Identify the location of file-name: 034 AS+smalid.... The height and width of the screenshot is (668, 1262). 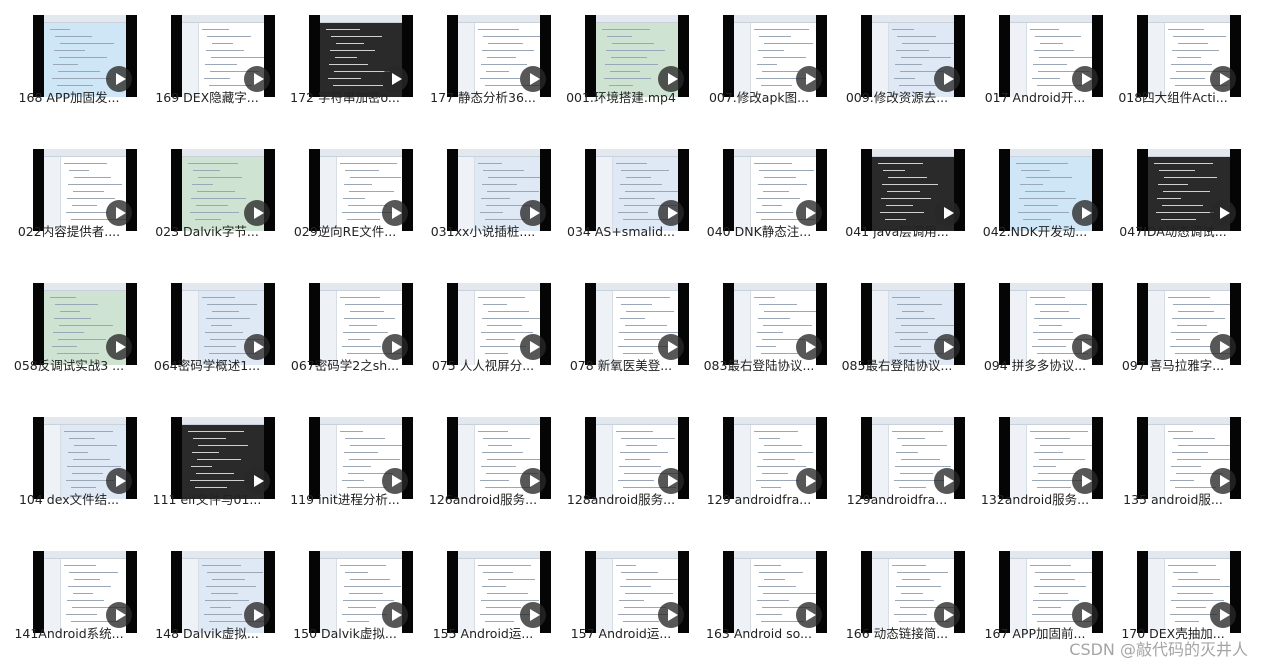
(621, 231).